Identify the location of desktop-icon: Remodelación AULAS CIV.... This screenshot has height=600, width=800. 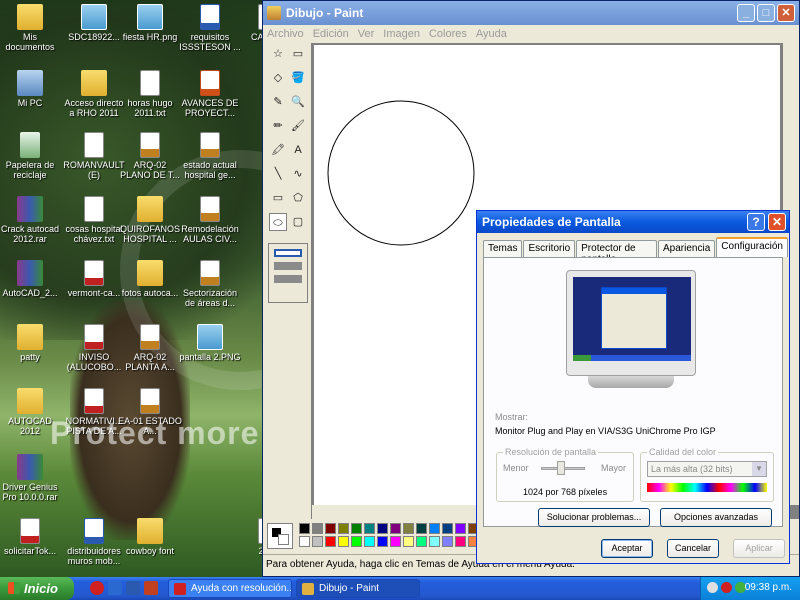
(210, 220).